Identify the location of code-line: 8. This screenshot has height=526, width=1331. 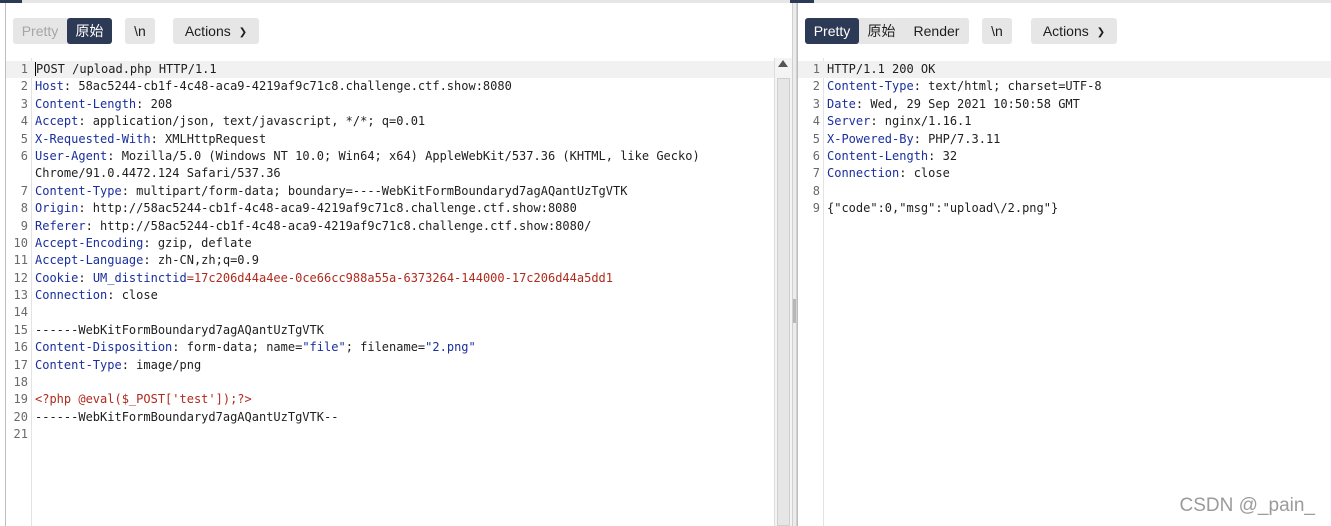
(1064, 191).